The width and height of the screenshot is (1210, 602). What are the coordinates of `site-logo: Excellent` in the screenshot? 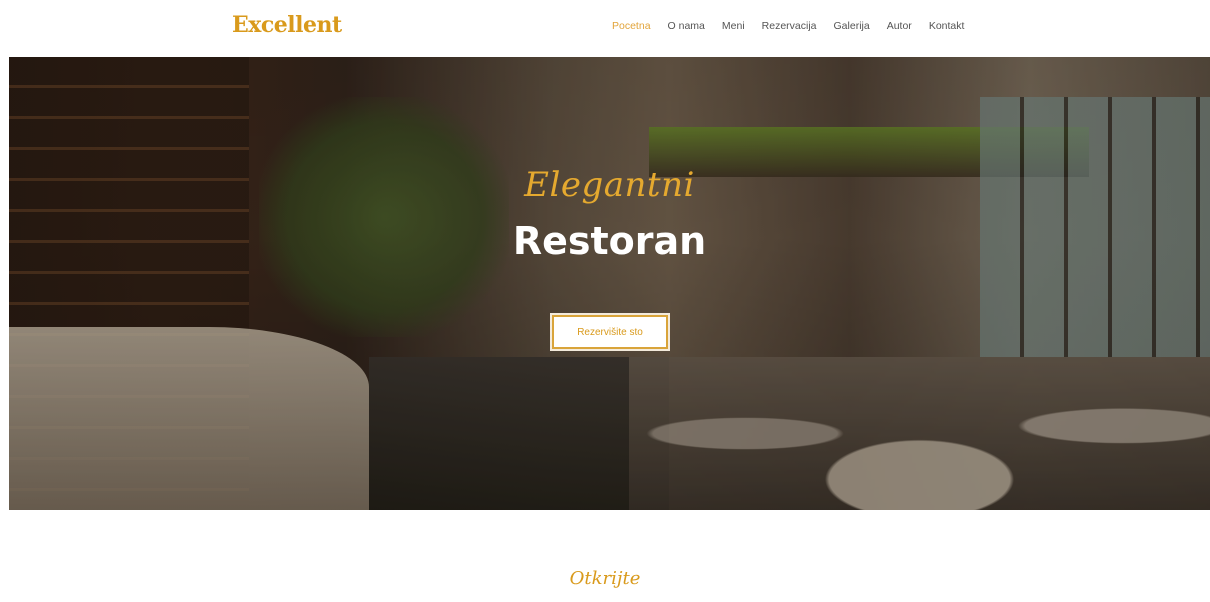 It's located at (287, 25).